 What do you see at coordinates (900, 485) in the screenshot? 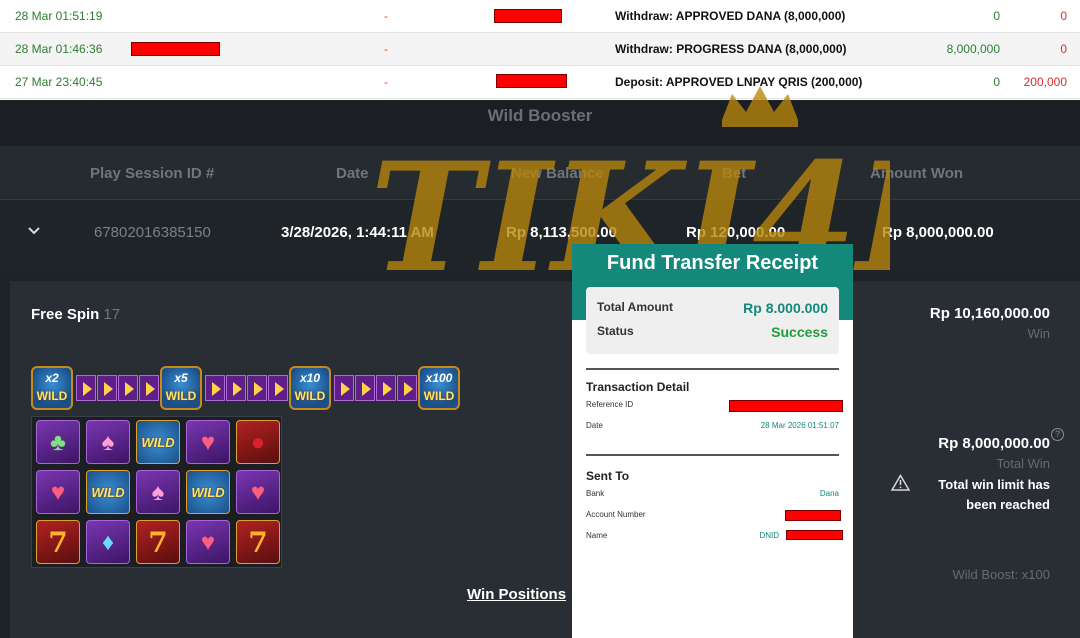
I see `warning-icon` at bounding box center [900, 485].